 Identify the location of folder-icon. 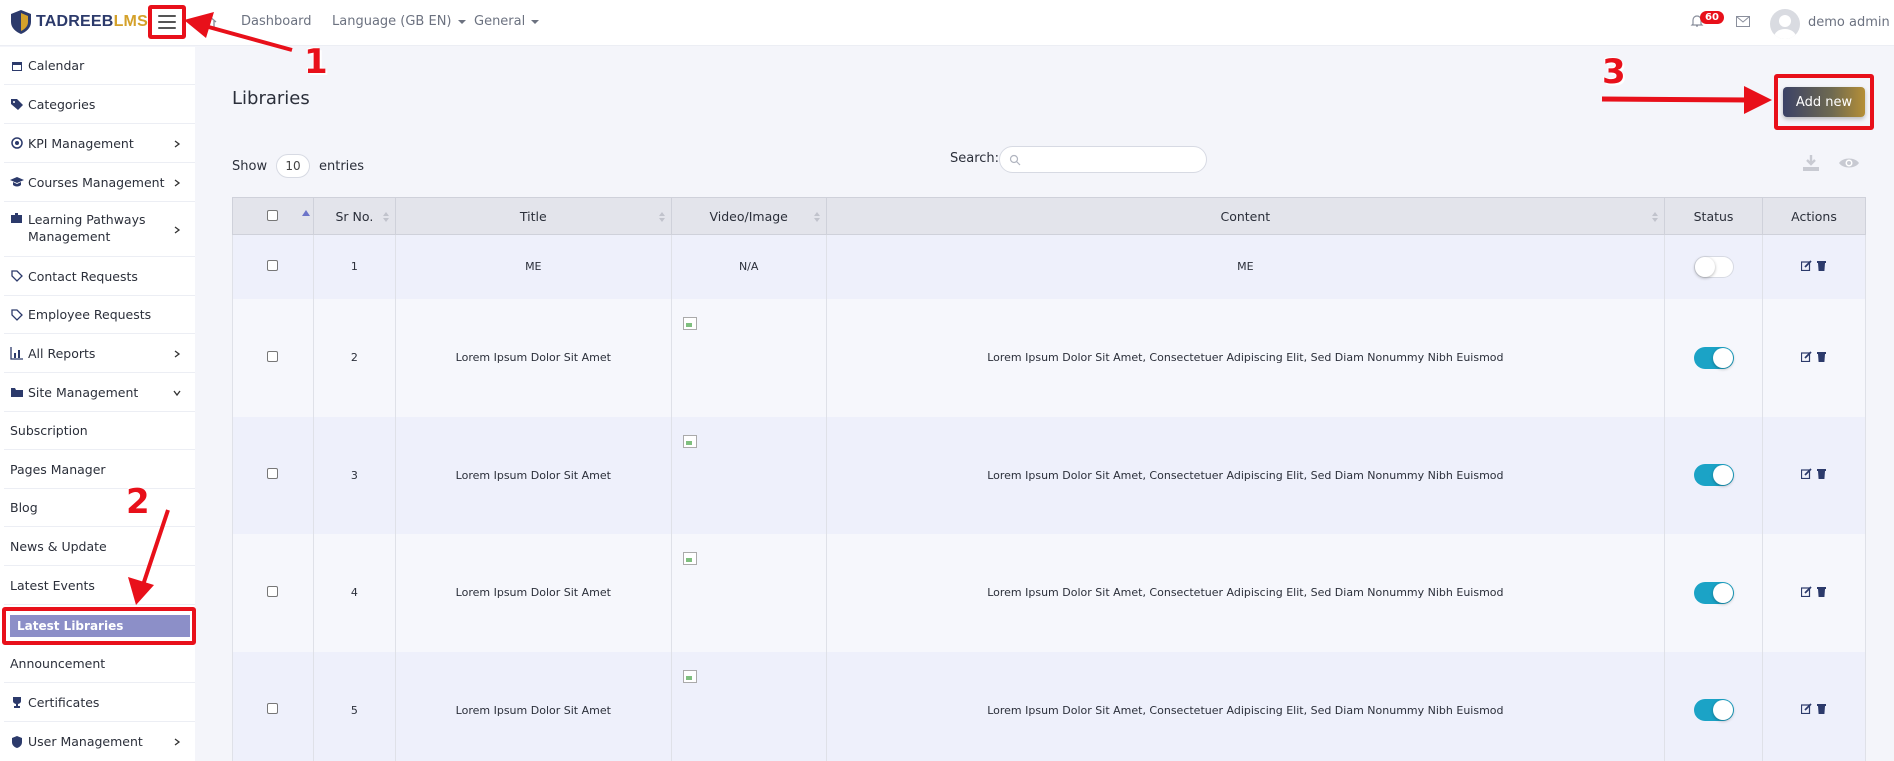
(17, 392).